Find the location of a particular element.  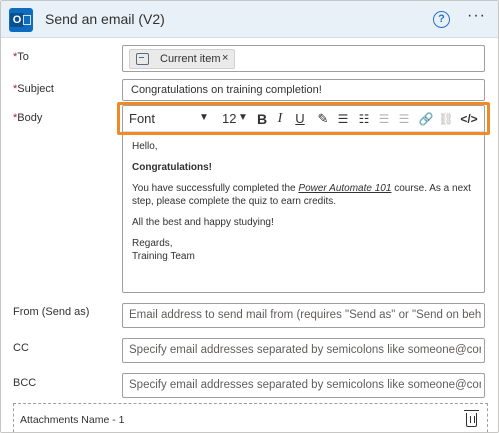

attachments-group: Attachments Name - 1 is located at coordinates (250, 417).